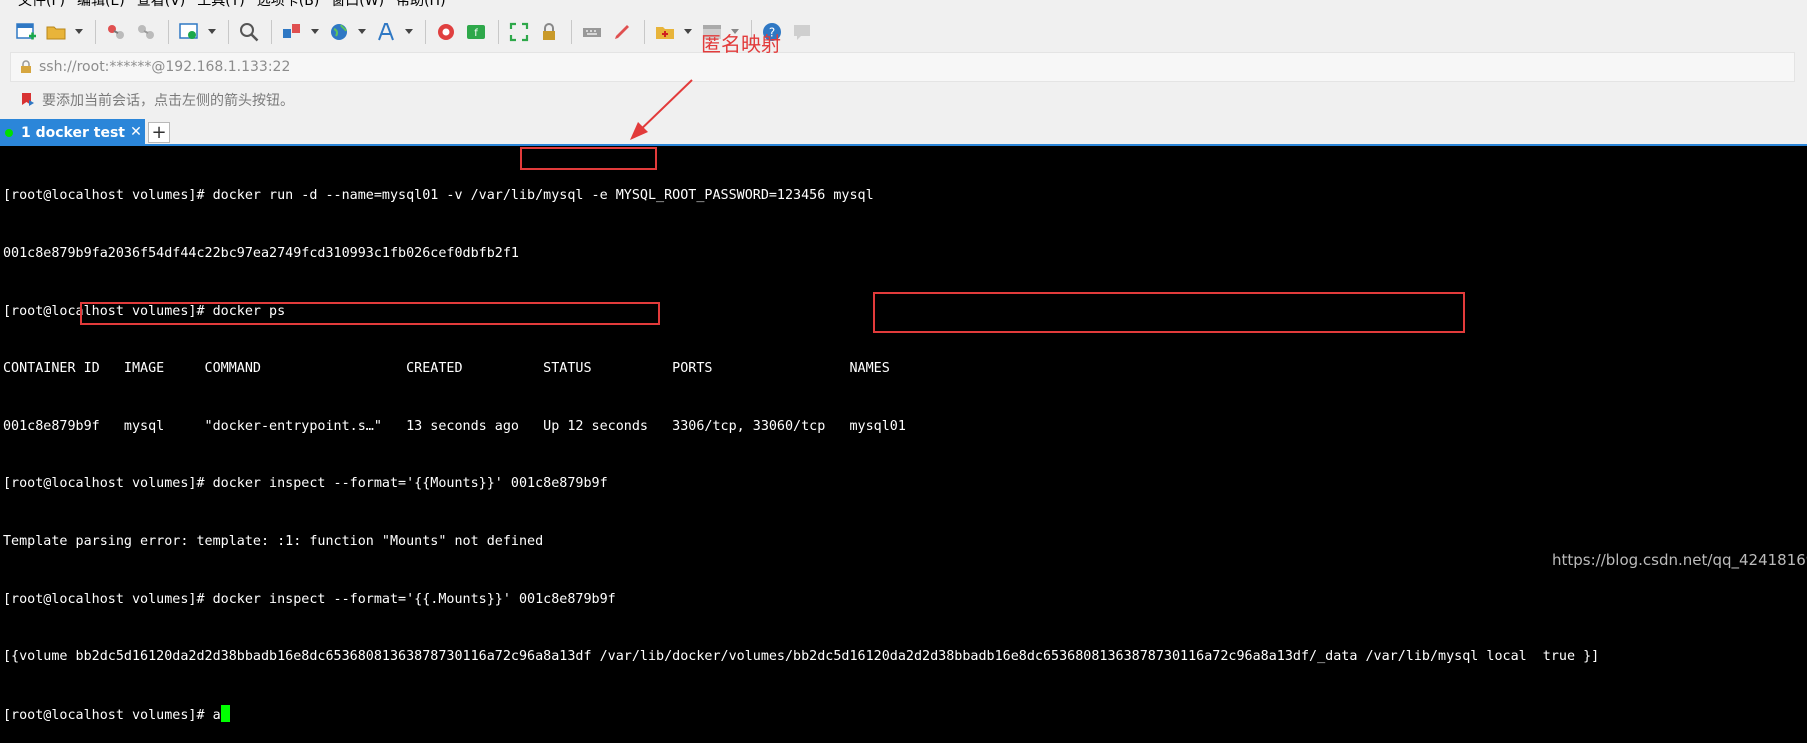 The width and height of the screenshot is (1807, 743). Describe the element at coordinates (116, 32) in the screenshot. I see `connect-icon` at that location.